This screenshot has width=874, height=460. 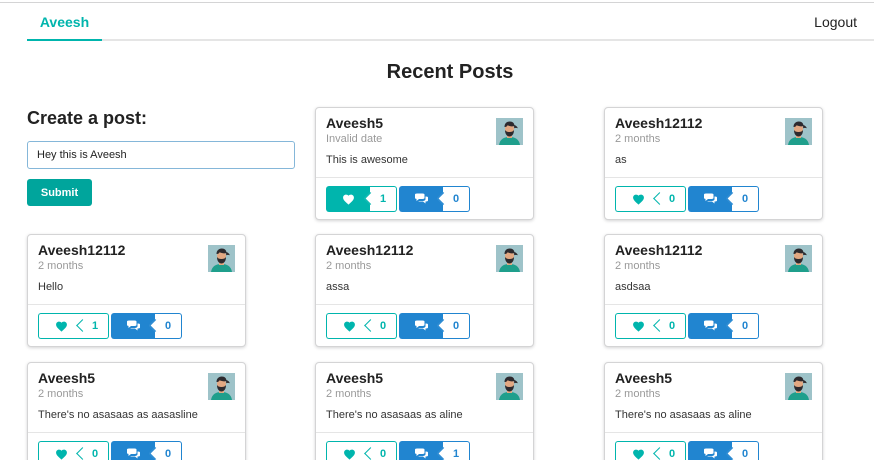 What do you see at coordinates (118, 415) in the screenshot?
I see `post-text: There's no asasaas as aasasline` at bounding box center [118, 415].